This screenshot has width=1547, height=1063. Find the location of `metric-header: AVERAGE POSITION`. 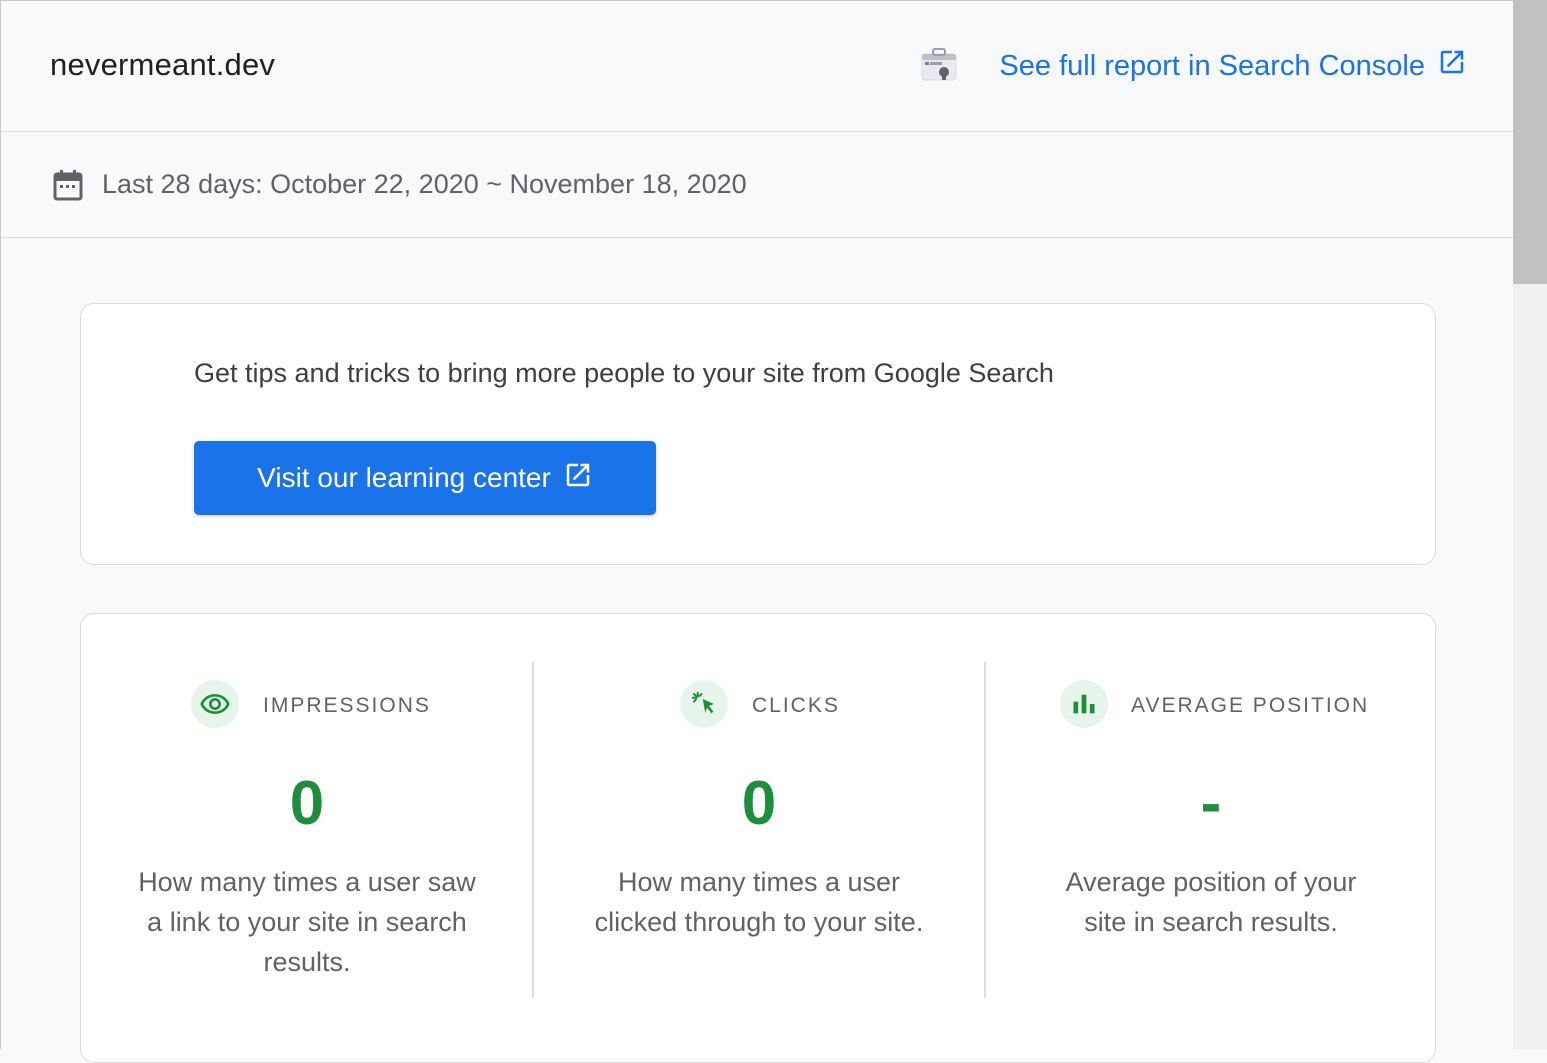

metric-header: AVERAGE POSITION is located at coordinates (1211, 704).